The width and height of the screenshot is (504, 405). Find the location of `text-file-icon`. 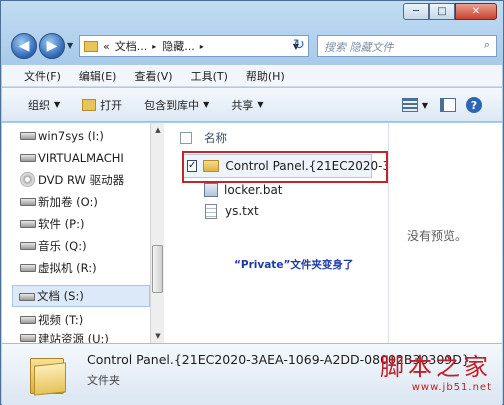

text-file-icon is located at coordinates (211, 211).